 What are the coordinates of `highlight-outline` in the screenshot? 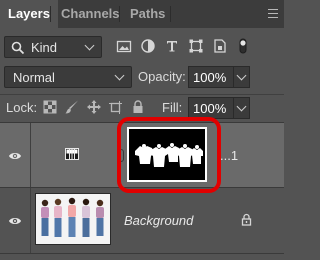 It's located at (169, 155).